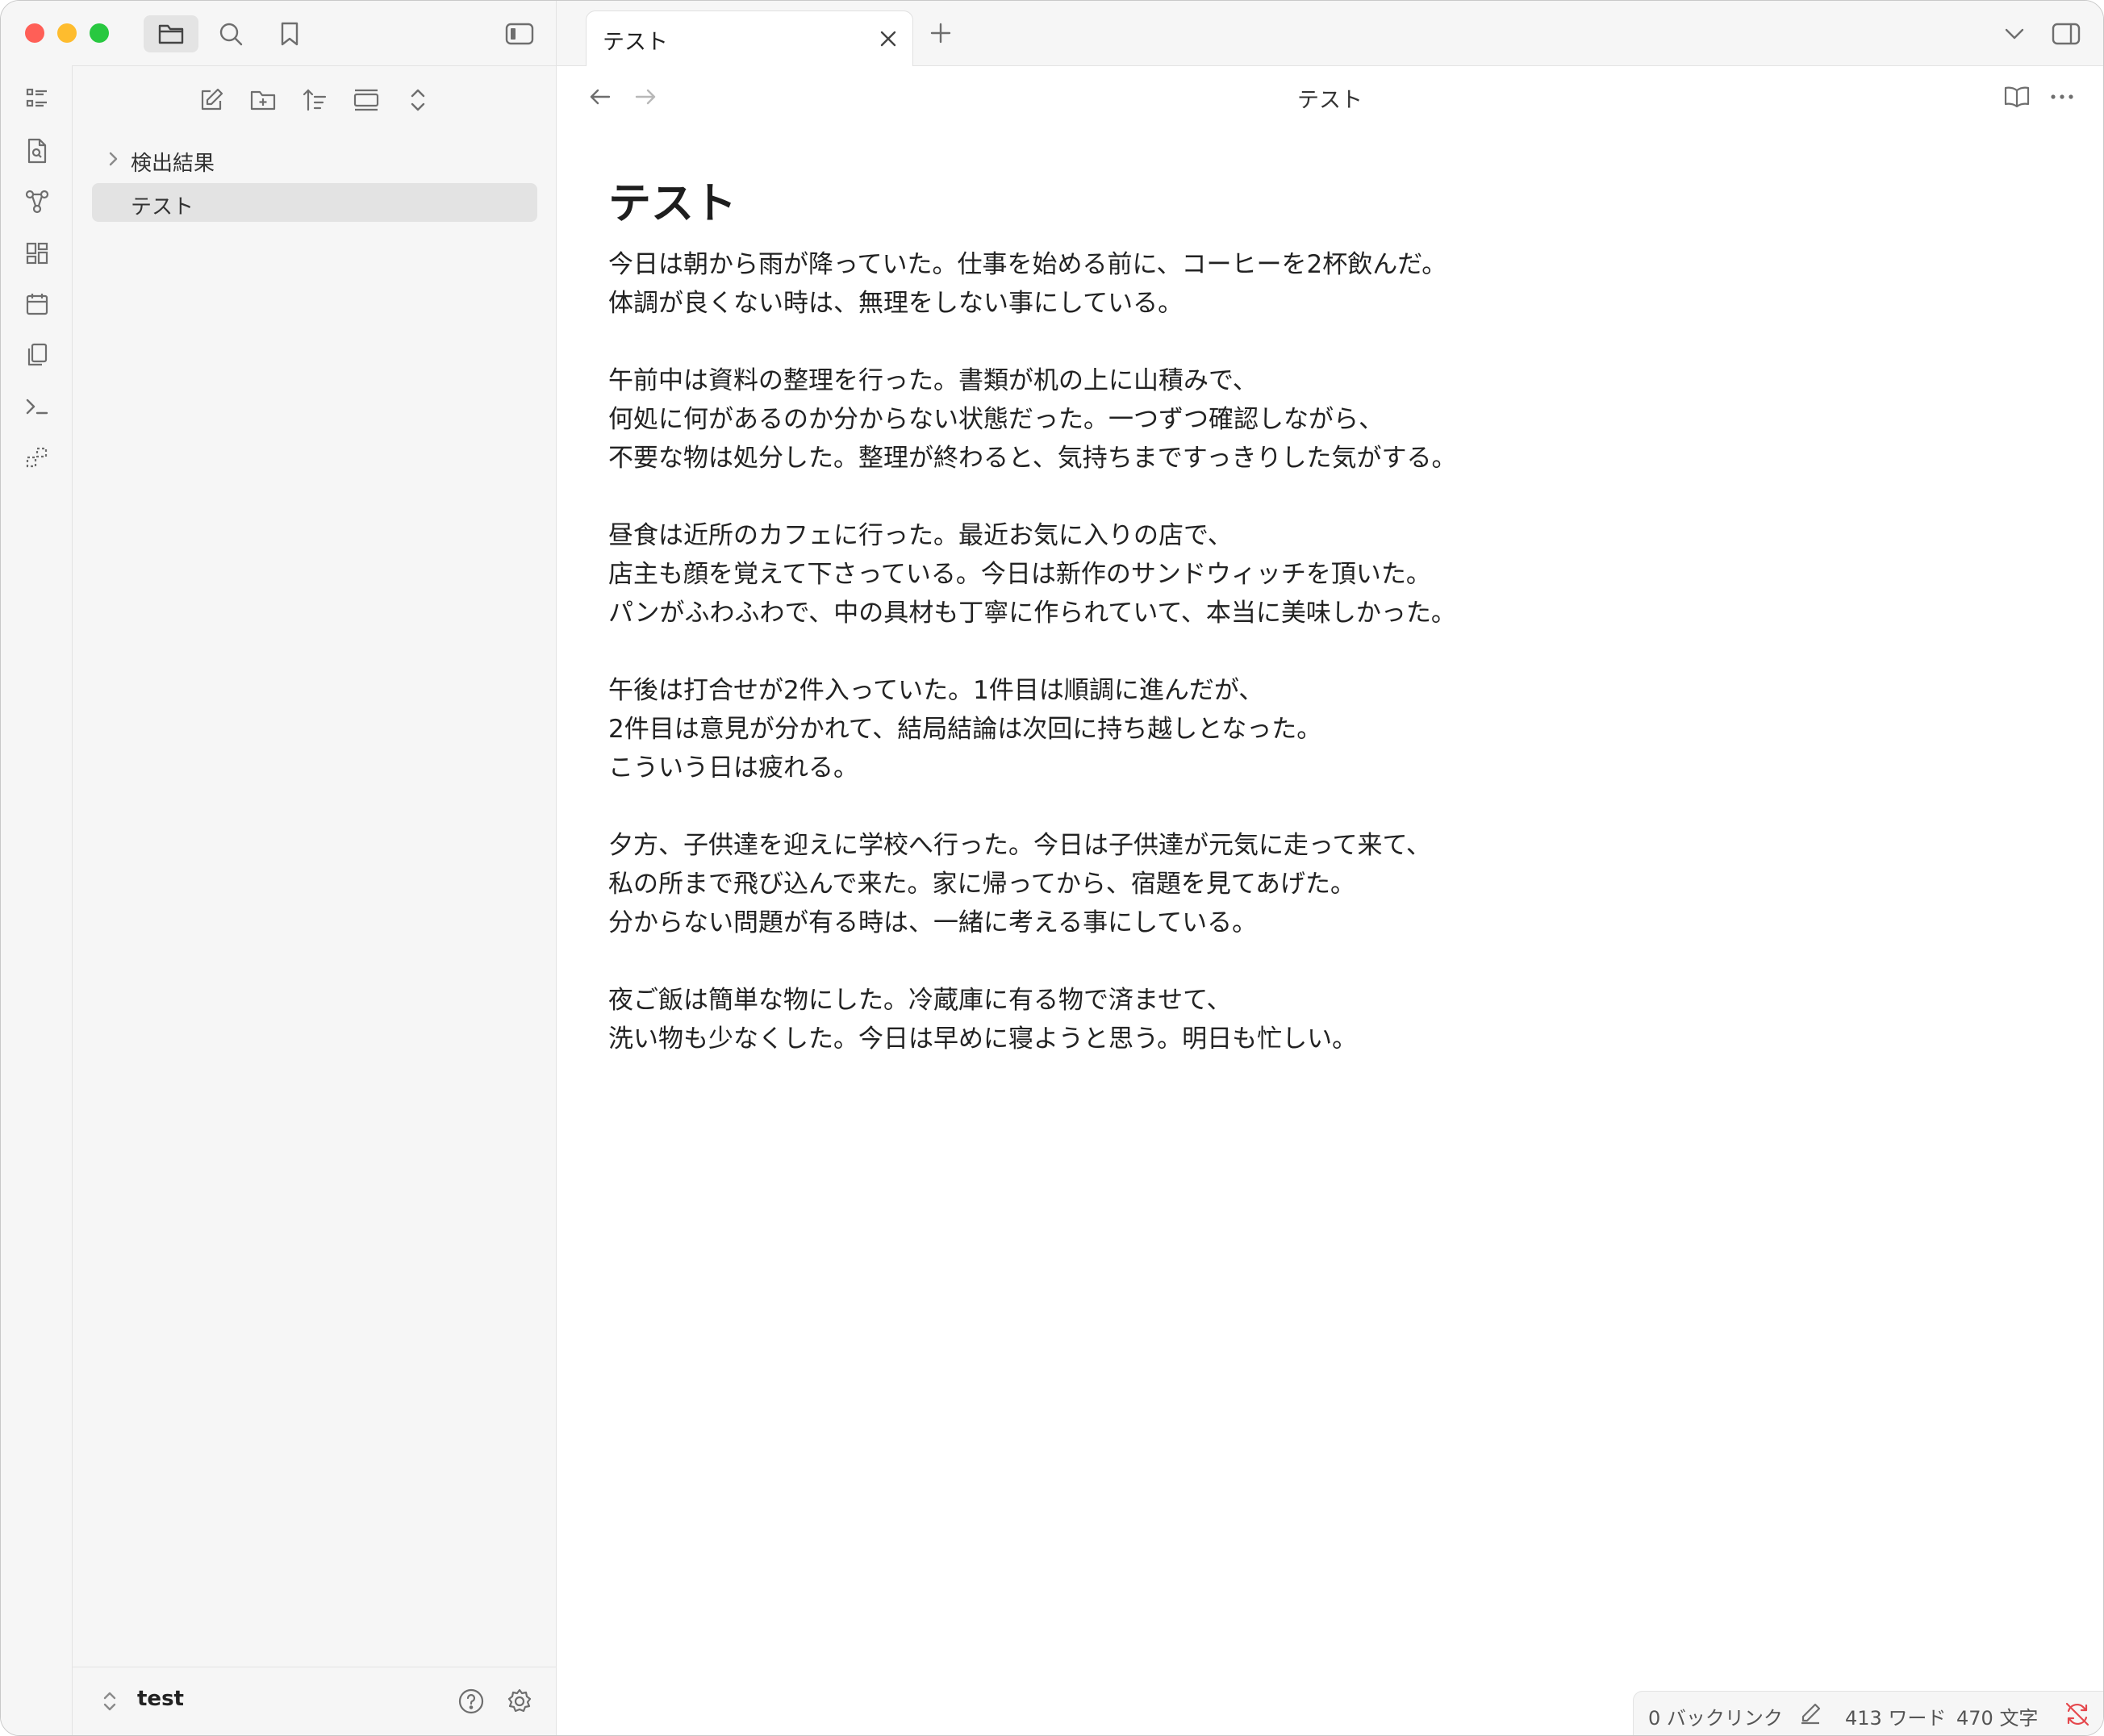 The width and height of the screenshot is (2104, 1736). Describe the element at coordinates (1019, 574) in the screenshot. I see `paragraph-line: 店主も顔を覚えて下さっている。今日は新作のサンドウィッチを頂いた。` at that location.